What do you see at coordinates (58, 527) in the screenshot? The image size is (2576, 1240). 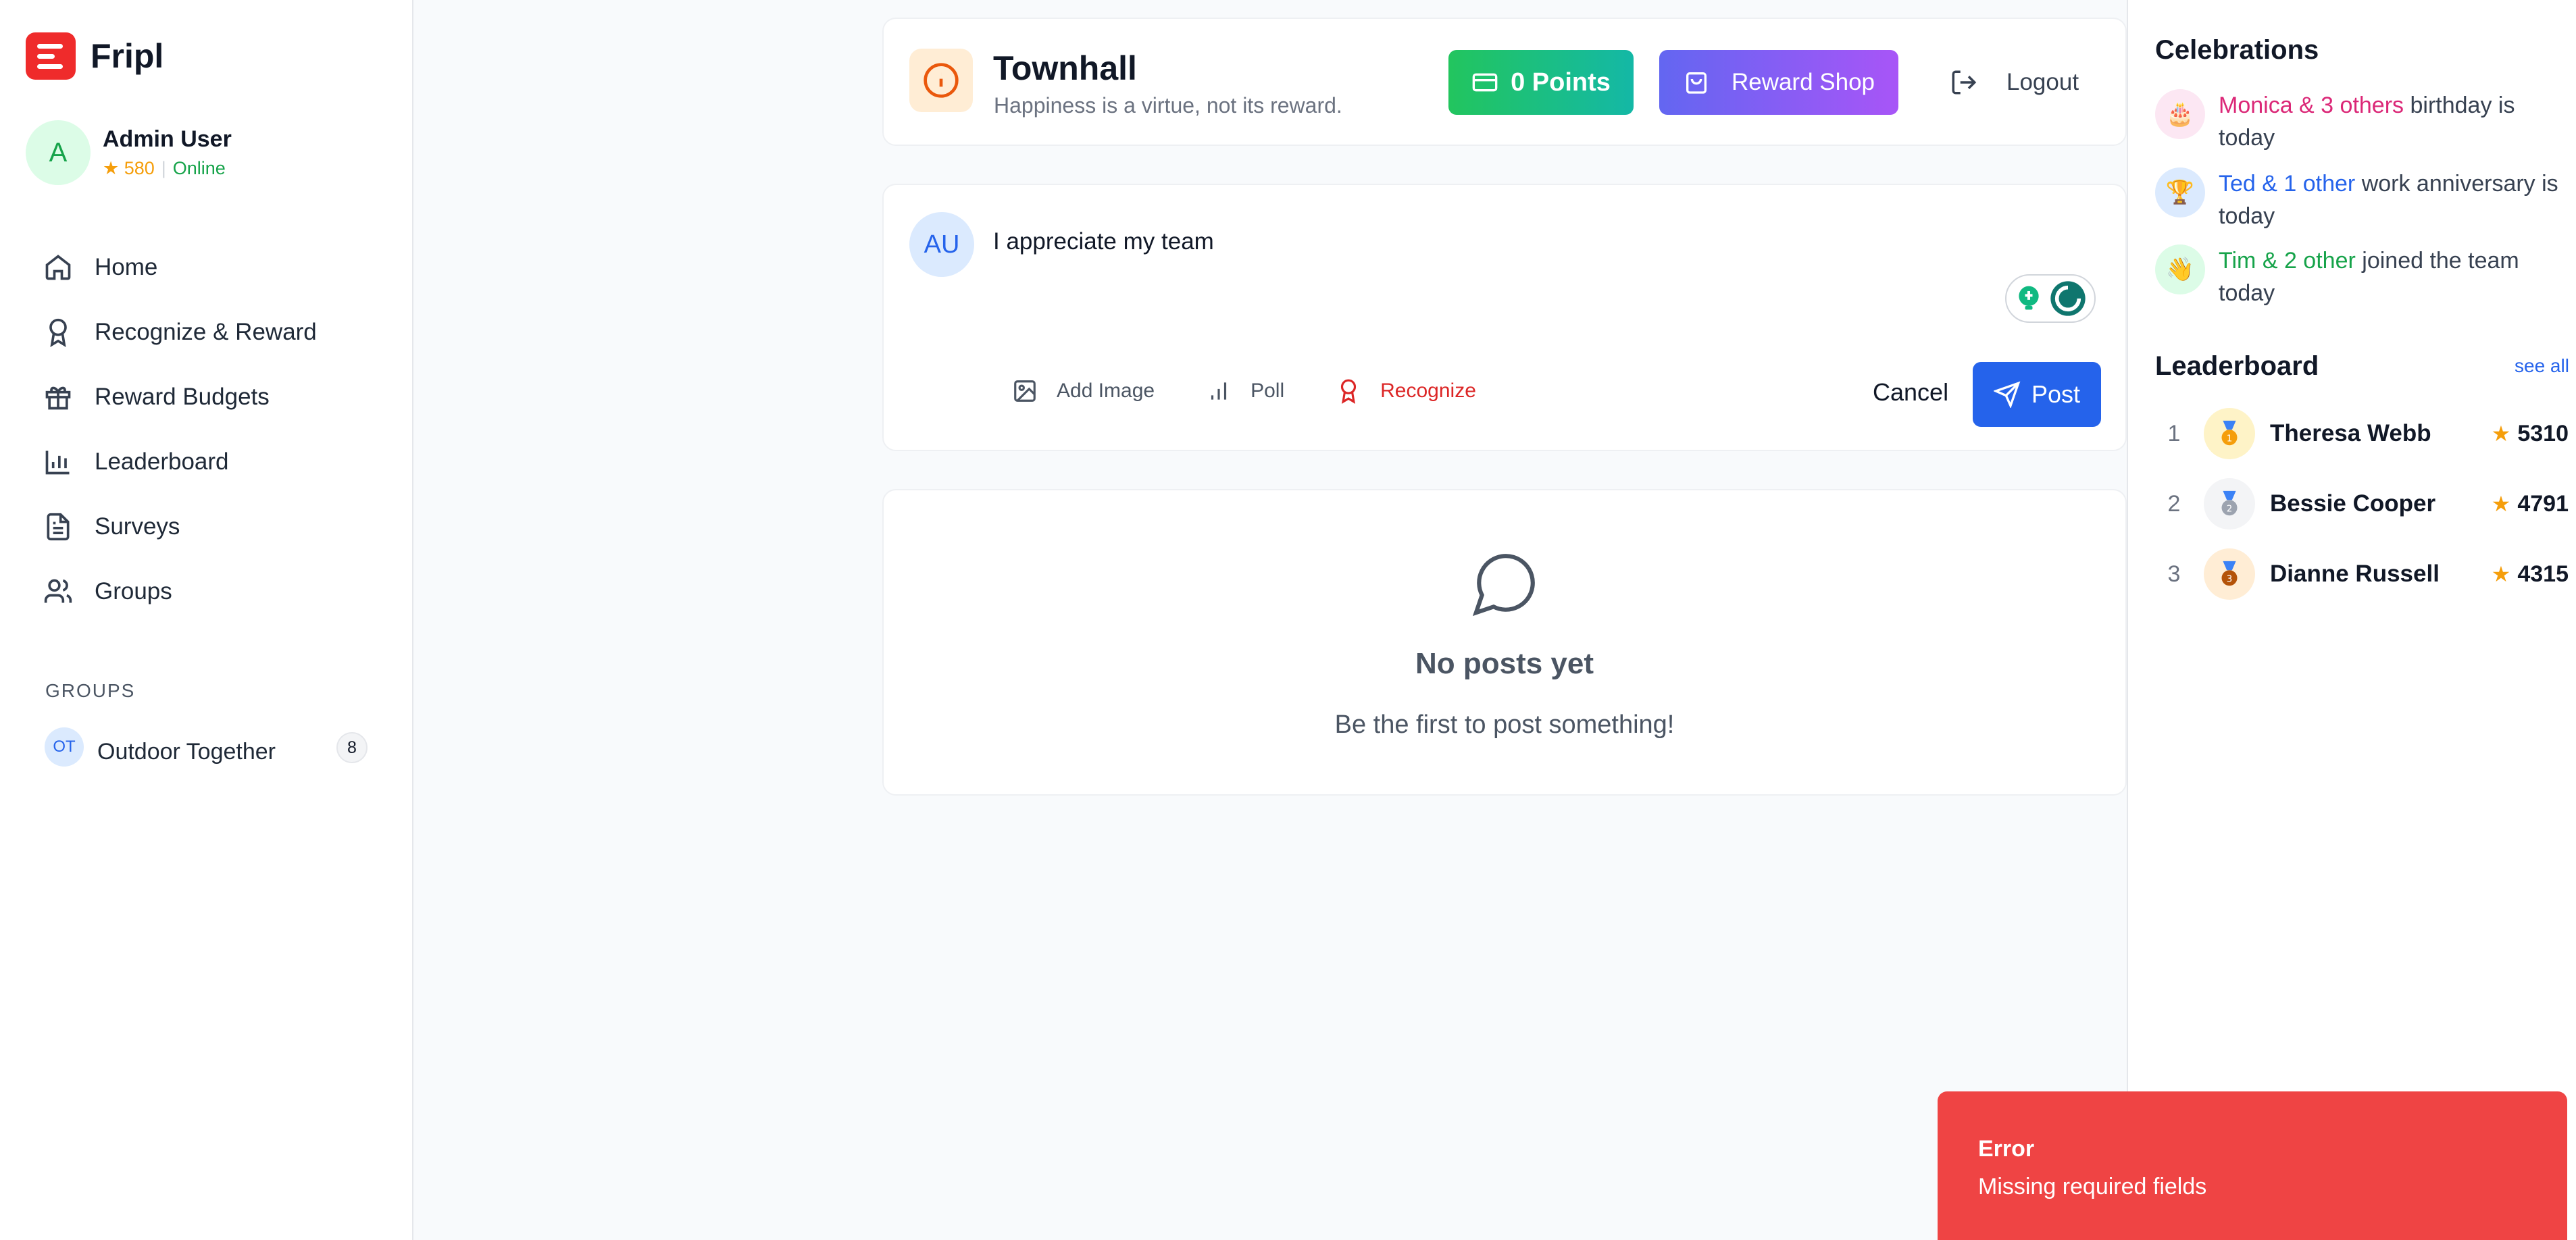 I see `document-icon` at bounding box center [58, 527].